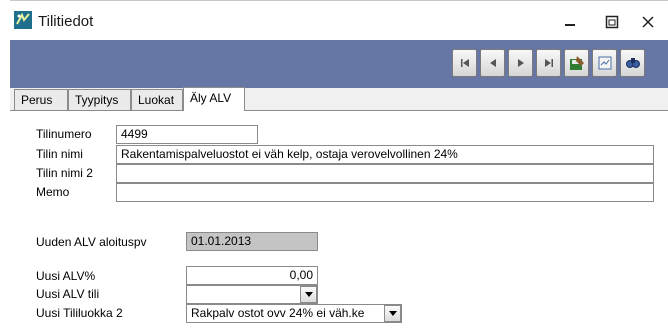 The height and width of the screenshot is (330, 668). I want to click on tab-perus: Perus, so click(41, 99).